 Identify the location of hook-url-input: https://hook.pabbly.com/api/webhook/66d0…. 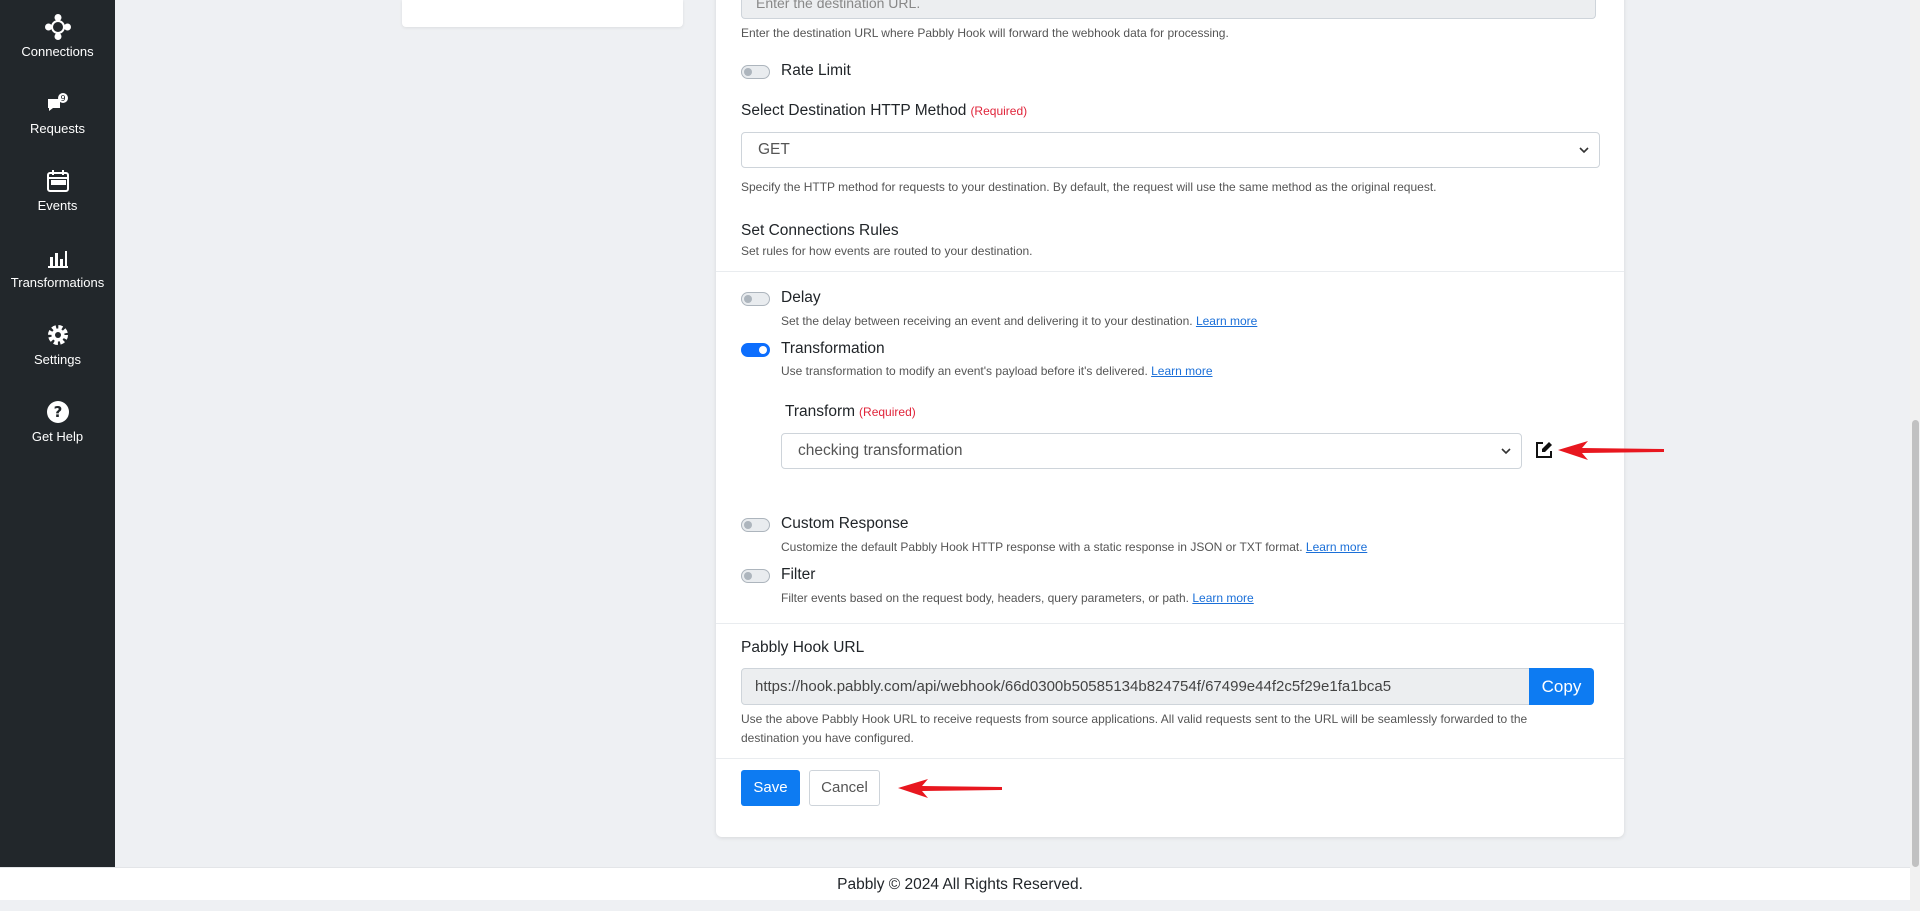
(1135, 686).